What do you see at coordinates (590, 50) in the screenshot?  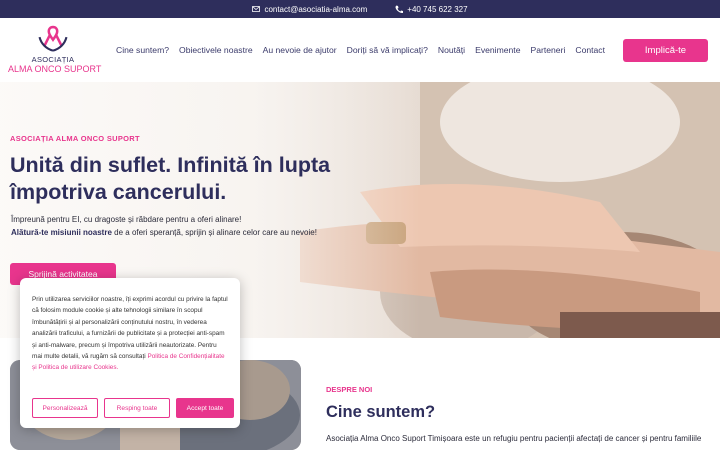 I see `nav-contact: Contact` at bounding box center [590, 50].